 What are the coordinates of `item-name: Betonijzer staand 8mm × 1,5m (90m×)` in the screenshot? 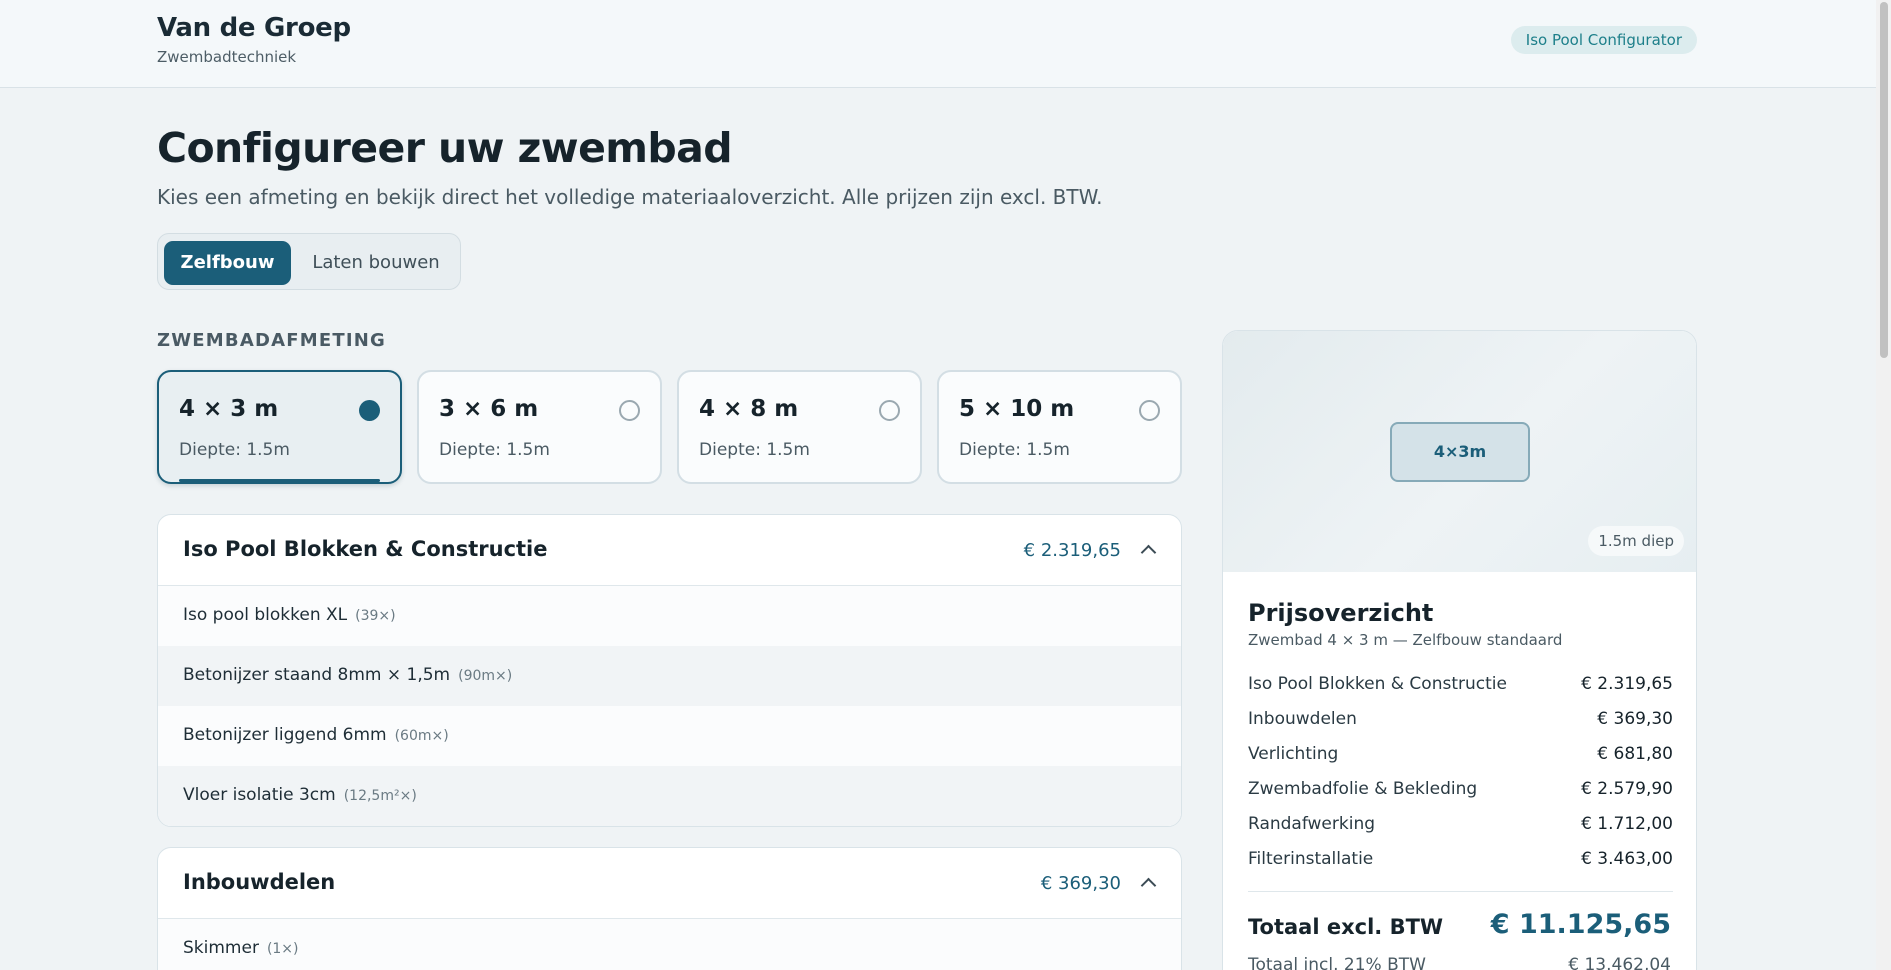 It's located at (348, 675).